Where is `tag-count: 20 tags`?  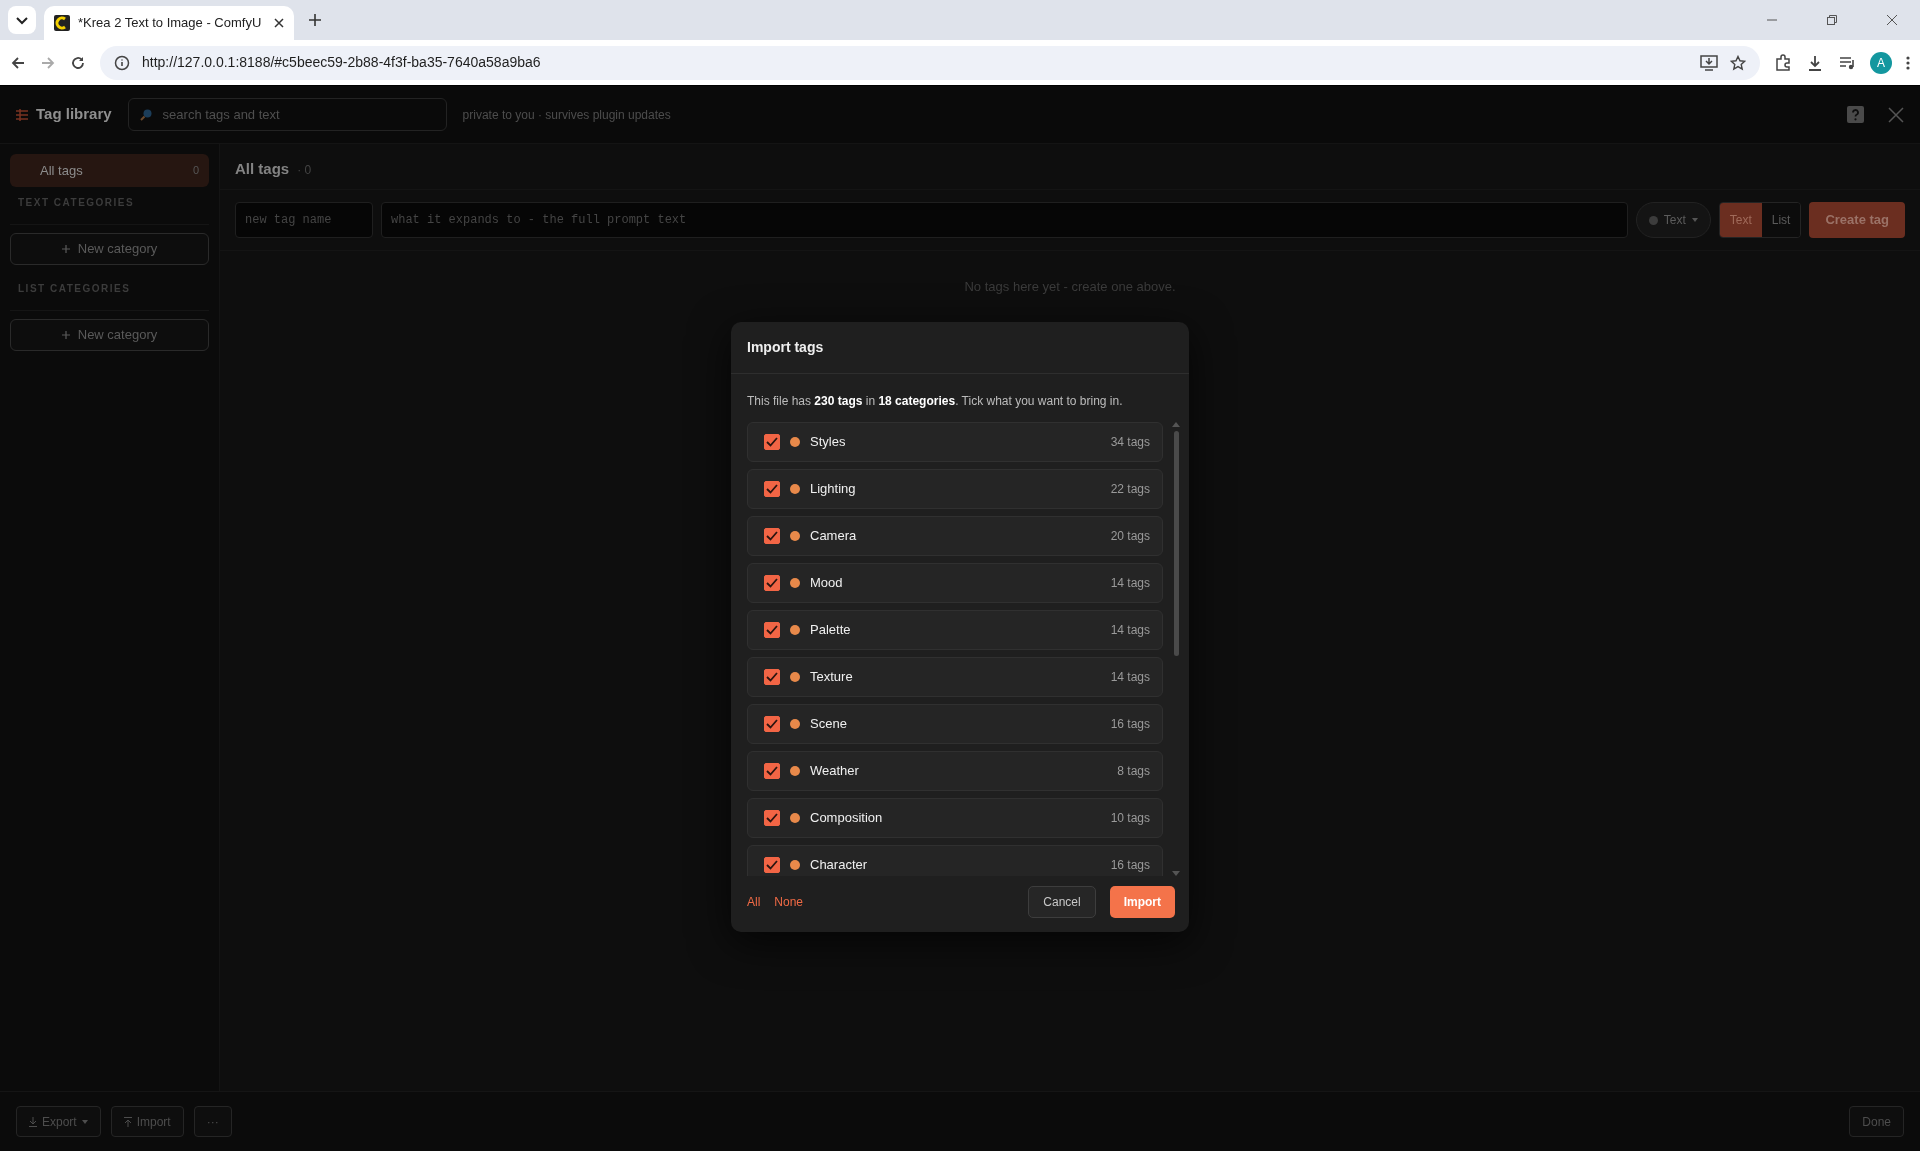
tag-count: 20 tags is located at coordinates (1130, 536).